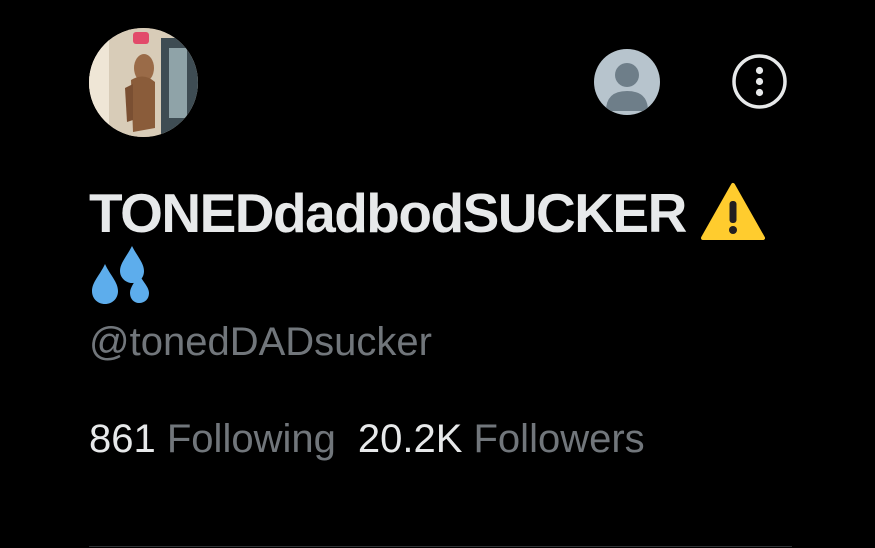 This screenshot has width=875, height=548. What do you see at coordinates (410, 439) in the screenshot?
I see `followers-count: 20.2K` at bounding box center [410, 439].